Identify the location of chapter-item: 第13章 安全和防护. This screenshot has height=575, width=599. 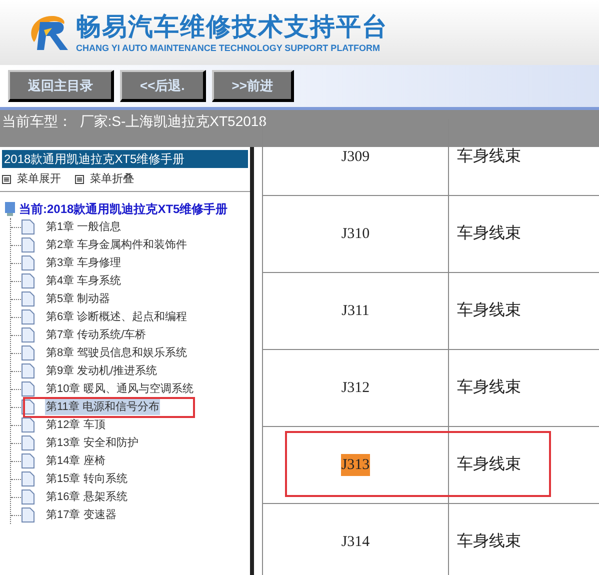
(92, 443).